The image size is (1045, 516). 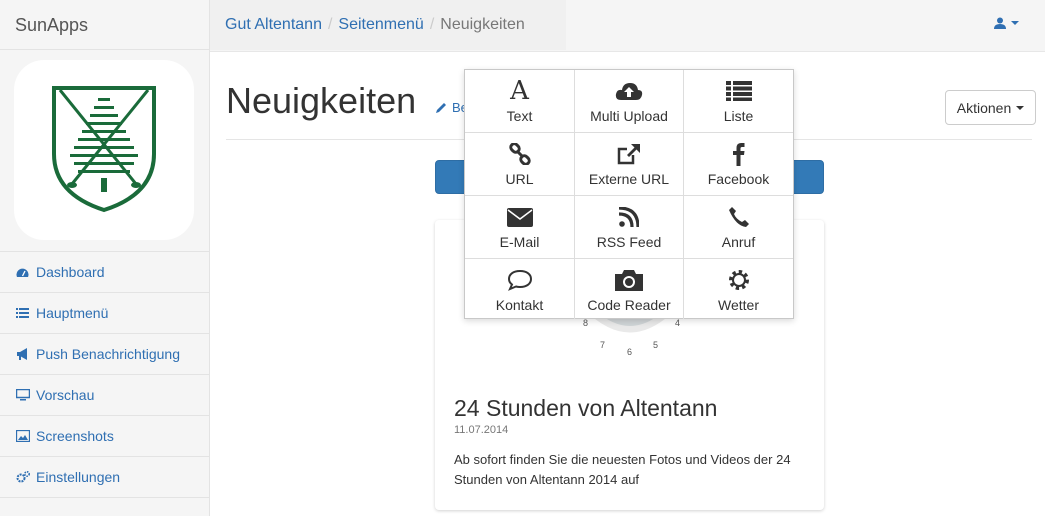 What do you see at coordinates (321, 100) in the screenshot?
I see `page-title: Neuigkeiten` at bounding box center [321, 100].